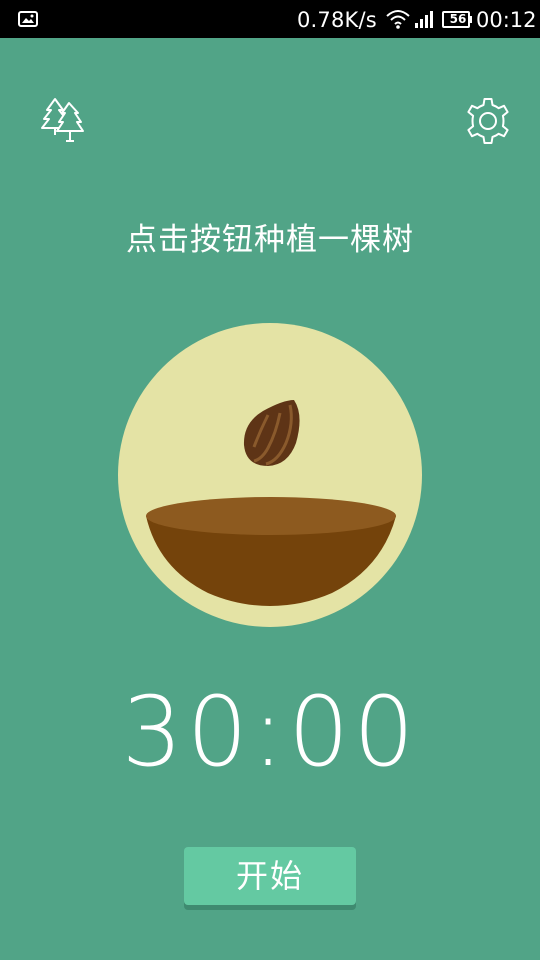 Image resolution: width=540 pixels, height=960 pixels. What do you see at coordinates (424, 19) in the screenshot?
I see `cellular-signal-icon` at bounding box center [424, 19].